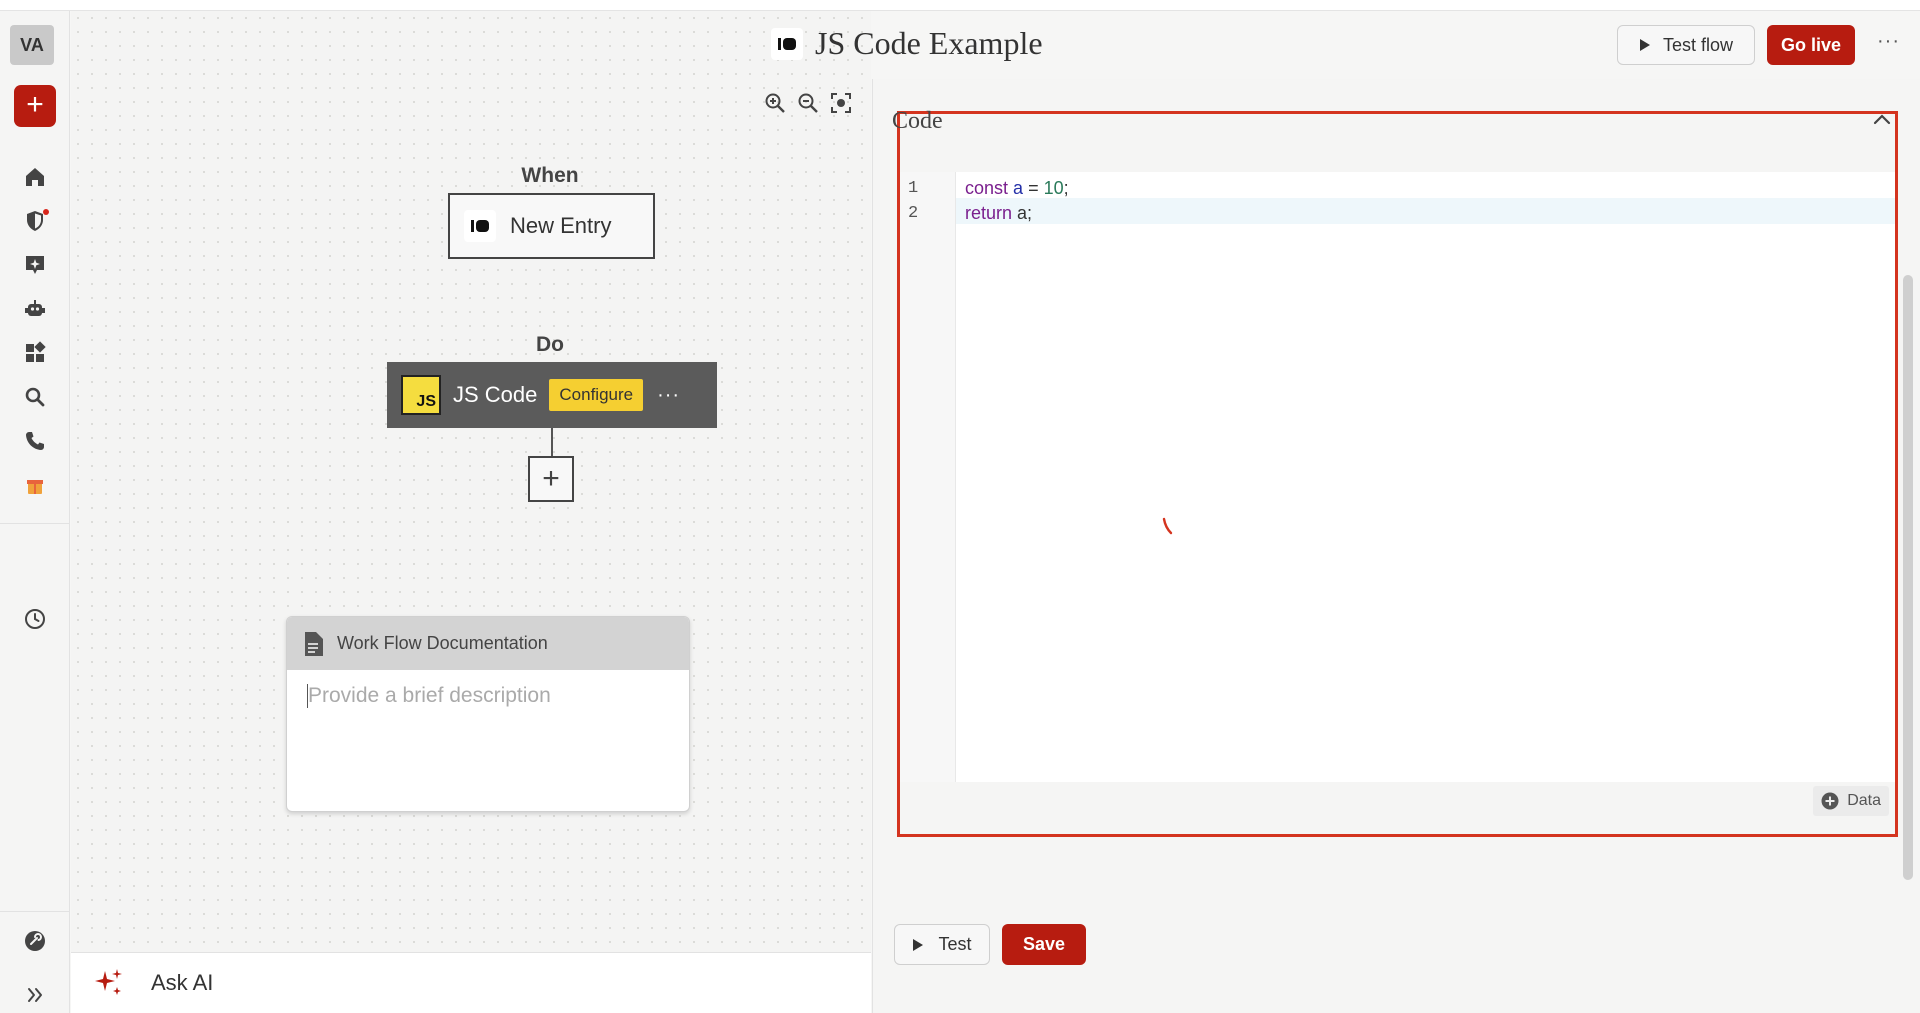  Describe the element at coordinates (929, 43) in the screenshot. I see `flow-title: JS Code Example` at that location.